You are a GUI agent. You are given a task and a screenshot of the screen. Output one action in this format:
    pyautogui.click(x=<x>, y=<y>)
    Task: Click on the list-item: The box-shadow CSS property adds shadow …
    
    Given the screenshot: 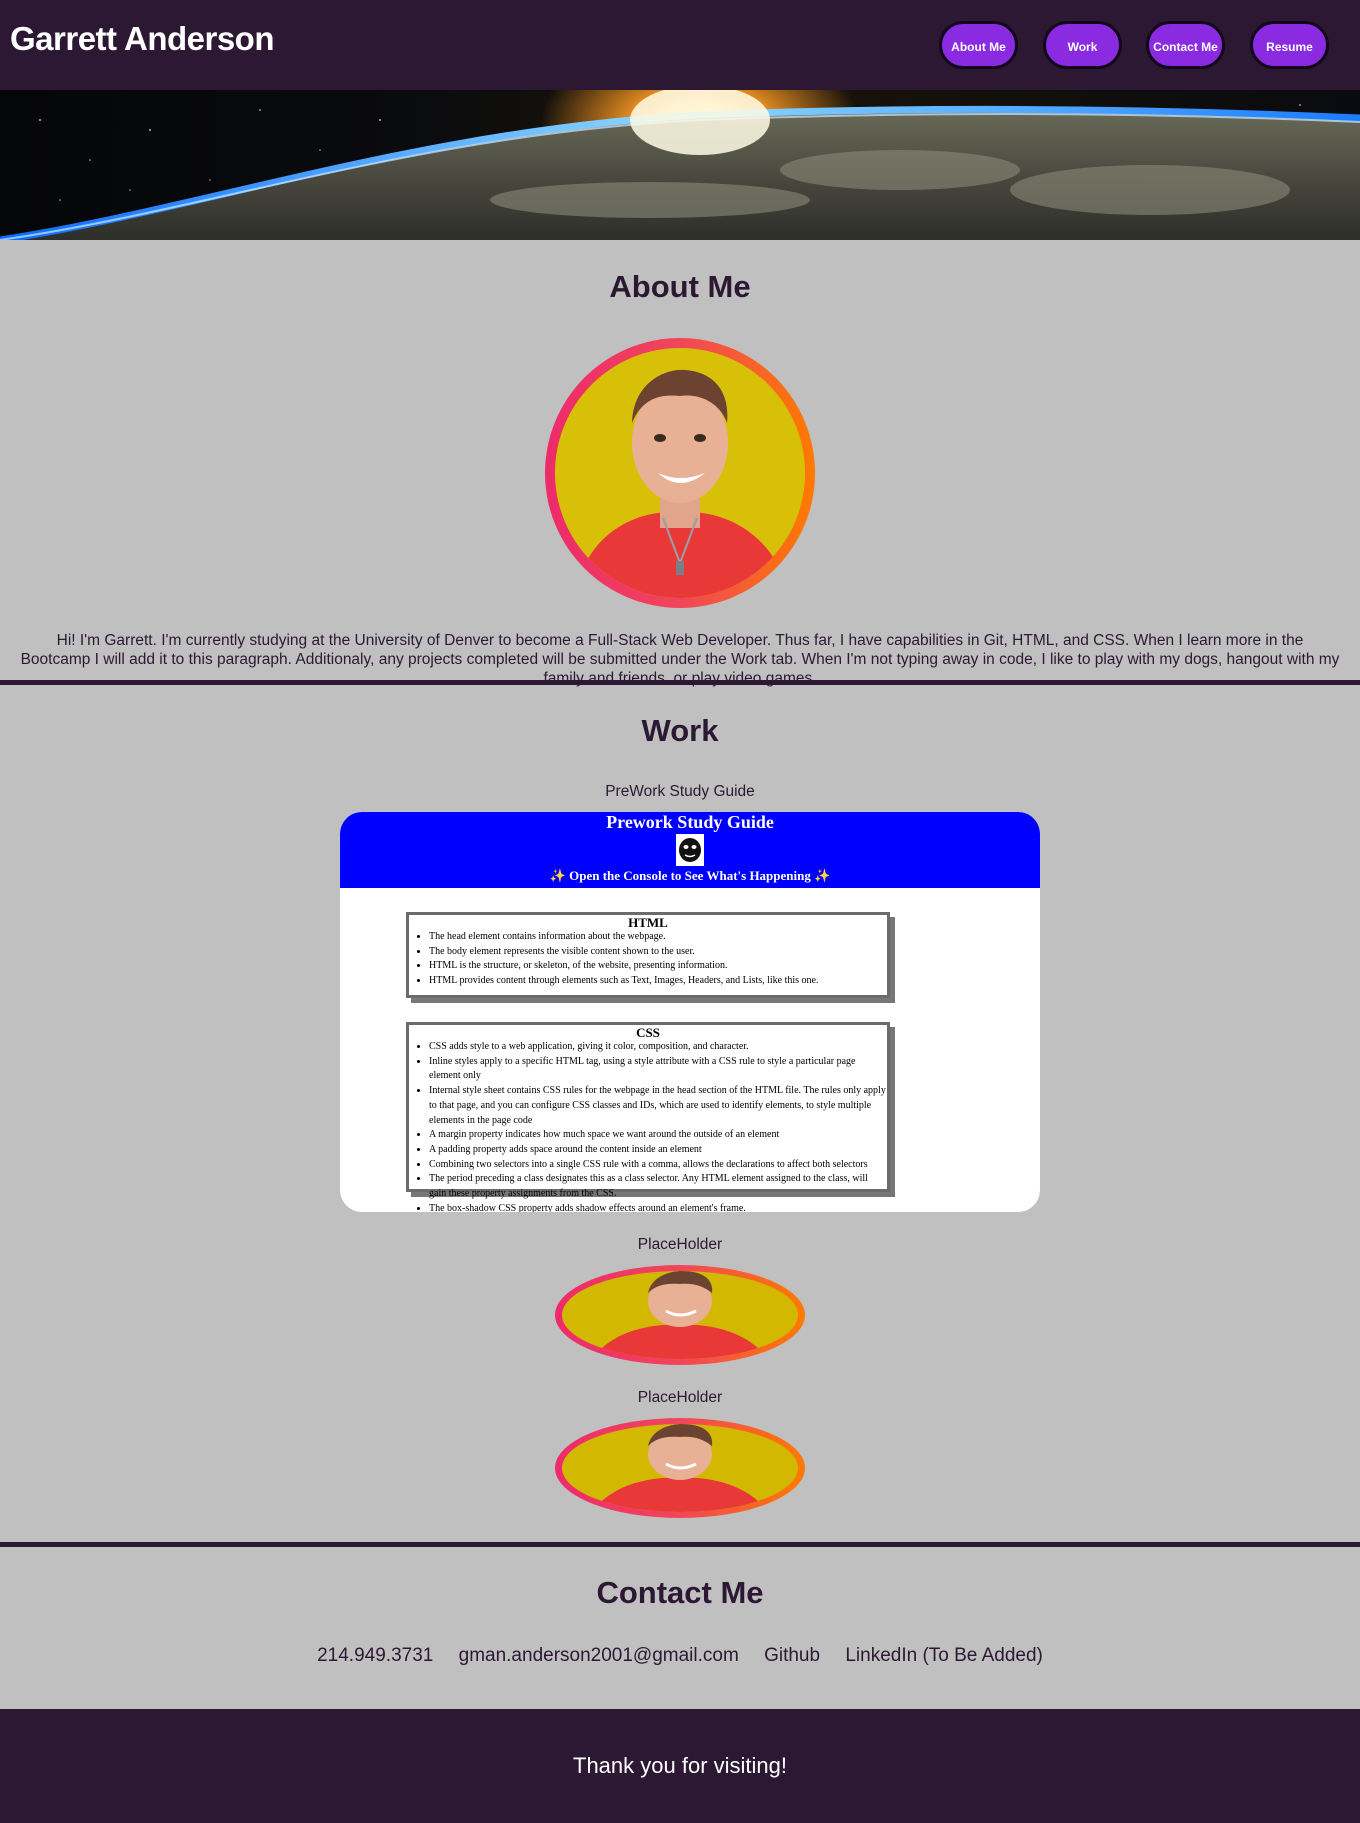 What is the action you would take?
    pyautogui.click(x=658, y=1207)
    